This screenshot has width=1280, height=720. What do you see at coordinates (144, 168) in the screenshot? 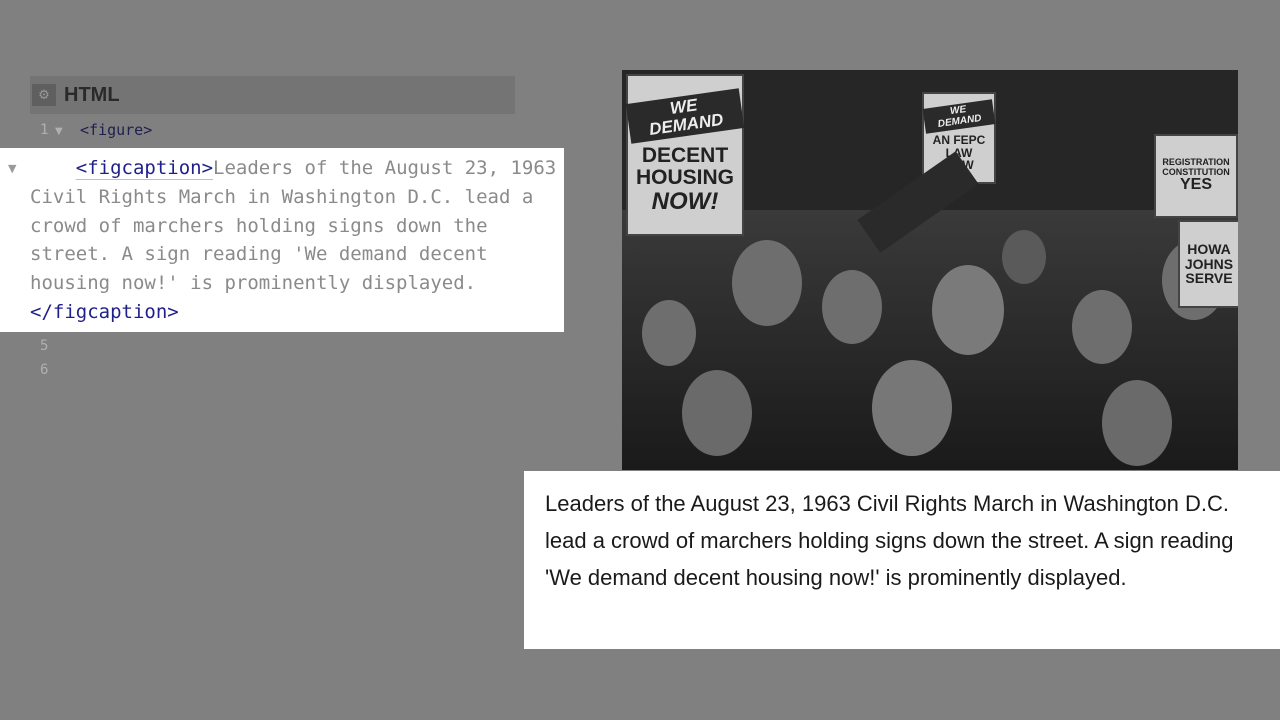
I see `figcaption-open-tag: <figcaption>` at bounding box center [144, 168].